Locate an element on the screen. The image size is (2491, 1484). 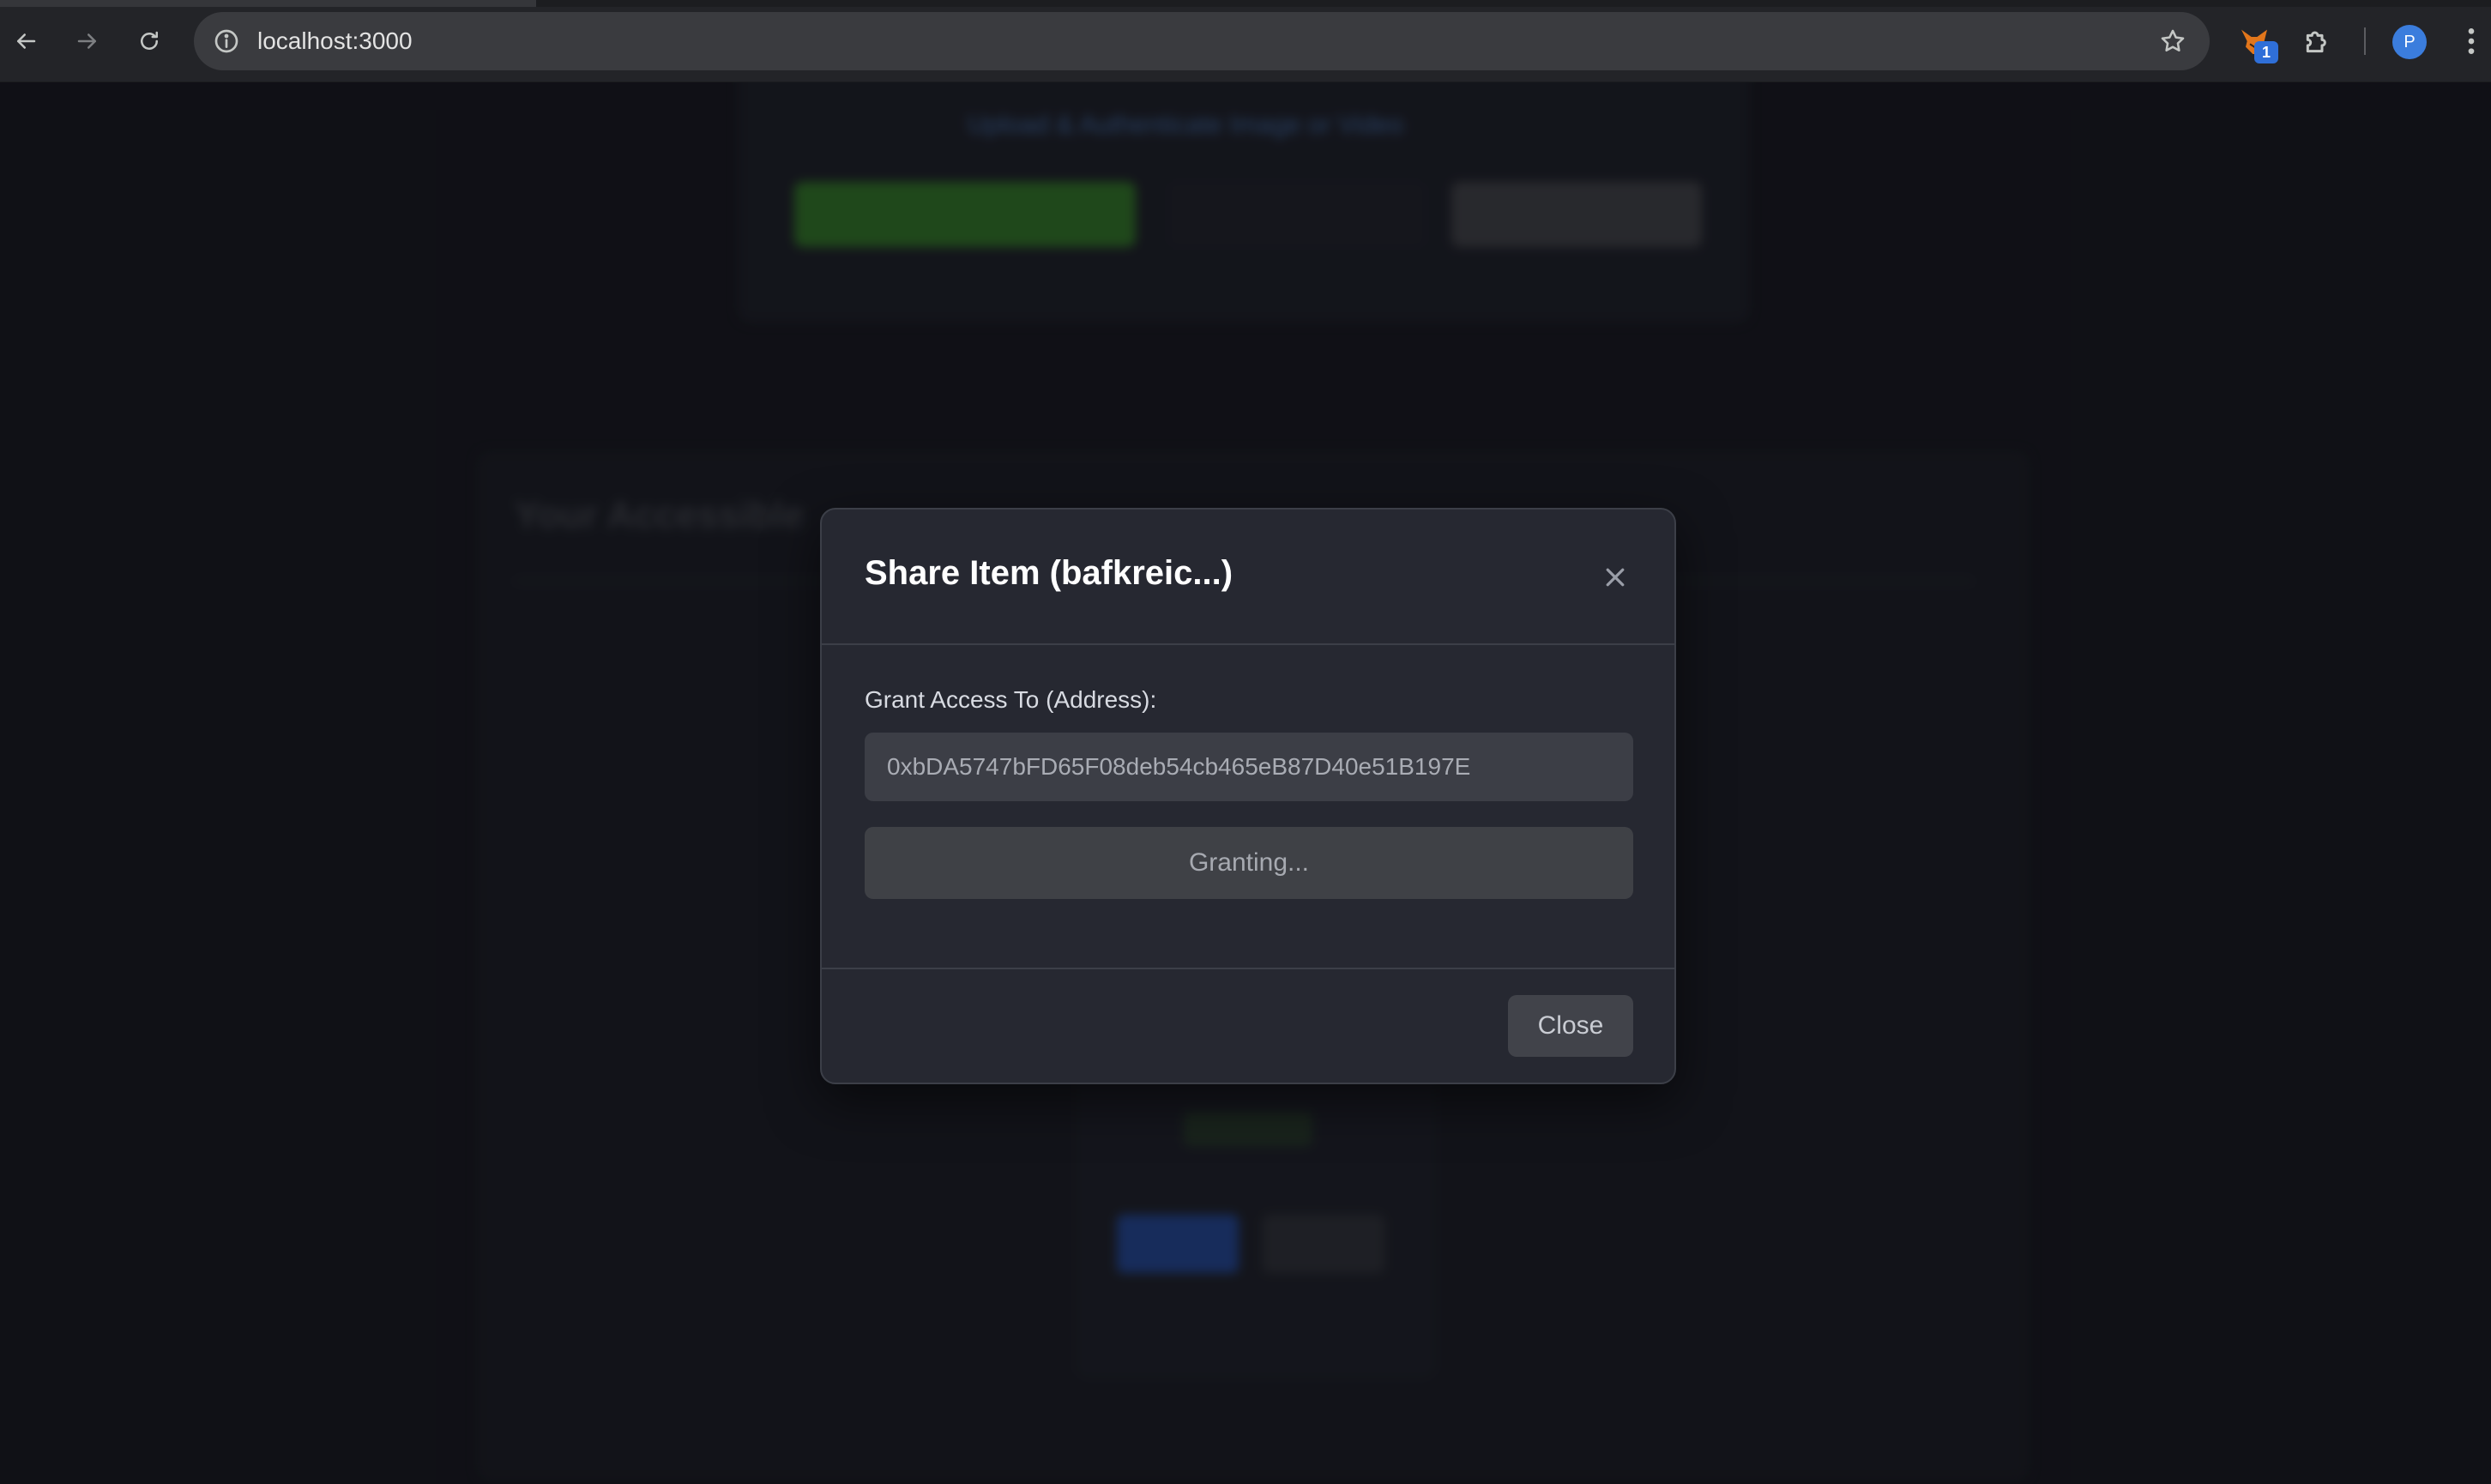
modal-header: Share Item (bafkreic...) is located at coordinates (1248, 577).